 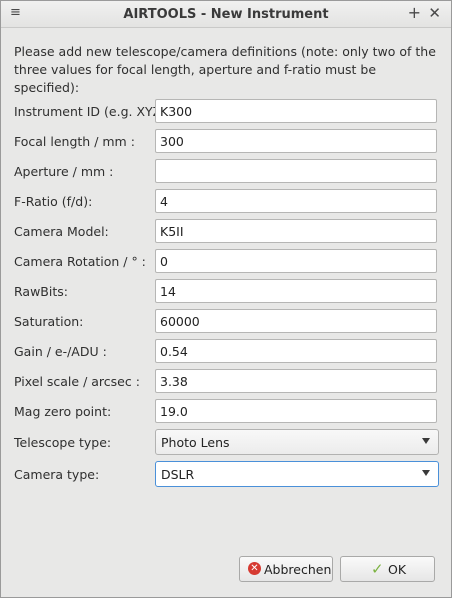 What do you see at coordinates (53, 201) in the screenshot?
I see `f-ratio-label: F-Ratio (f/d):` at bounding box center [53, 201].